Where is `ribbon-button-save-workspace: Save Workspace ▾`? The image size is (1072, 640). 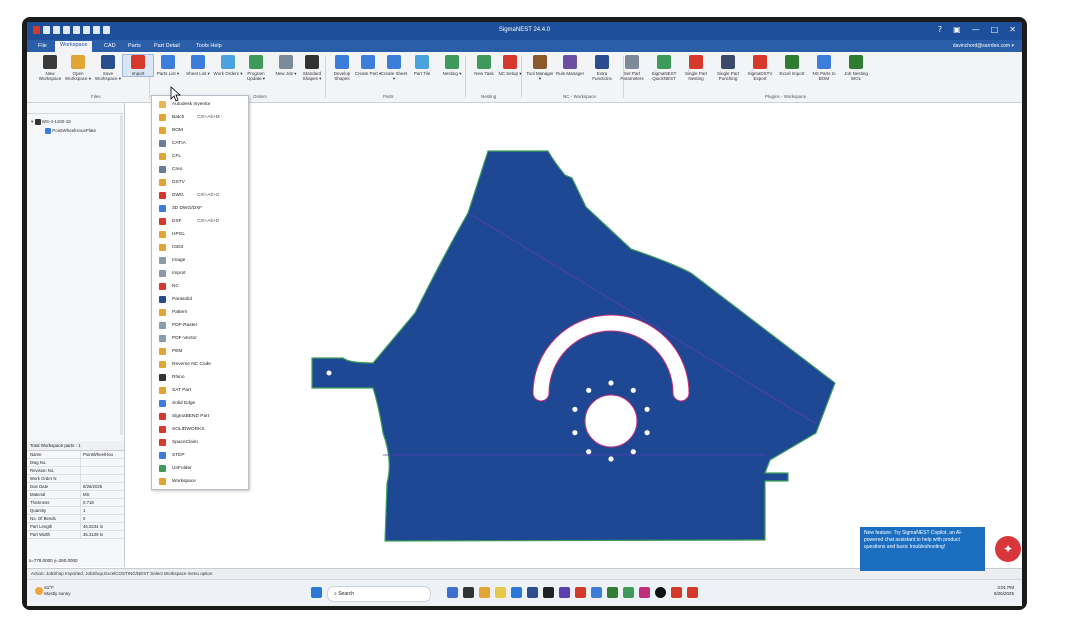
ribbon-button-save-workspace: Save Workspace ▾ is located at coordinates (108, 68).